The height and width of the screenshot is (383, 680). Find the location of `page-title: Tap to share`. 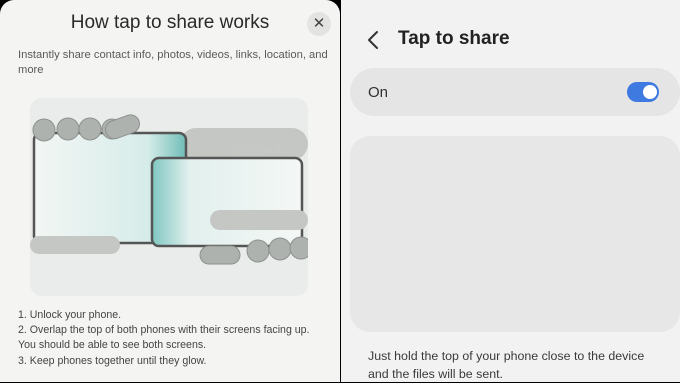

page-title: Tap to share is located at coordinates (454, 38).